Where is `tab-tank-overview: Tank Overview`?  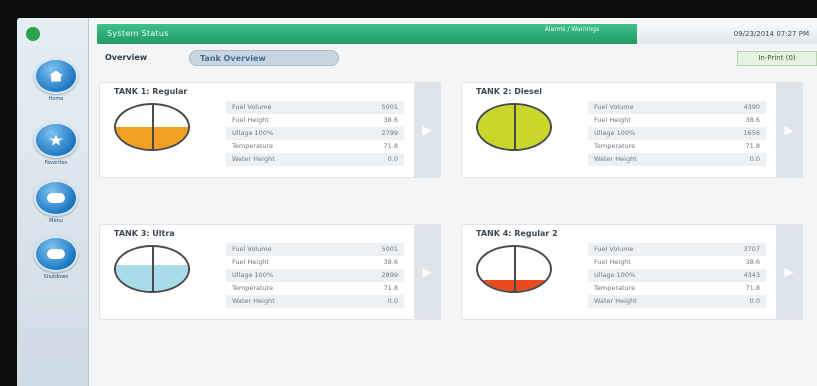
tab-tank-overview: Tank Overview is located at coordinates (264, 58).